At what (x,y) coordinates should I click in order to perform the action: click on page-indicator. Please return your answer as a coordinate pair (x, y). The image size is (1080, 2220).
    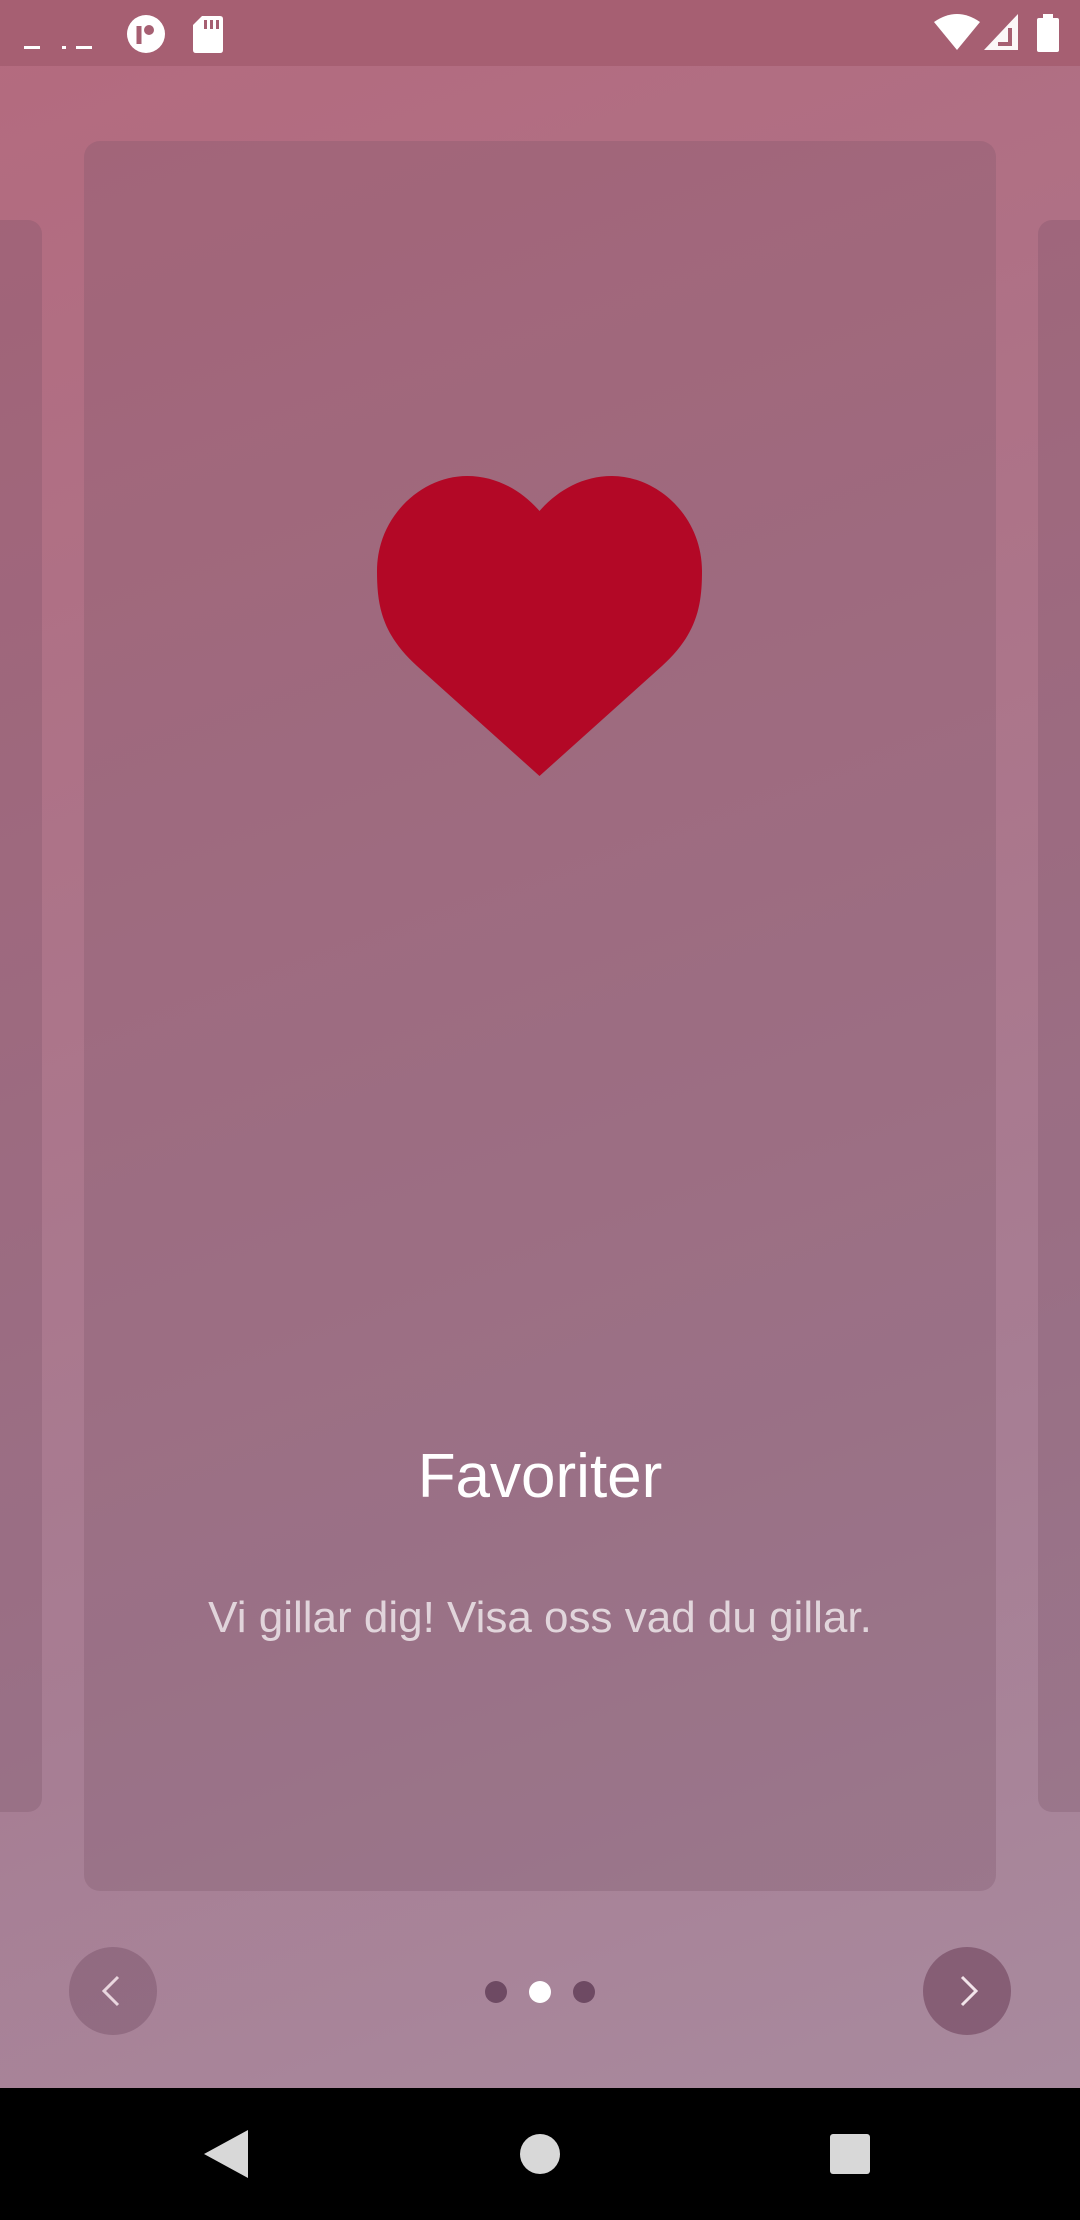
    Looking at the image, I should click on (540, 1992).